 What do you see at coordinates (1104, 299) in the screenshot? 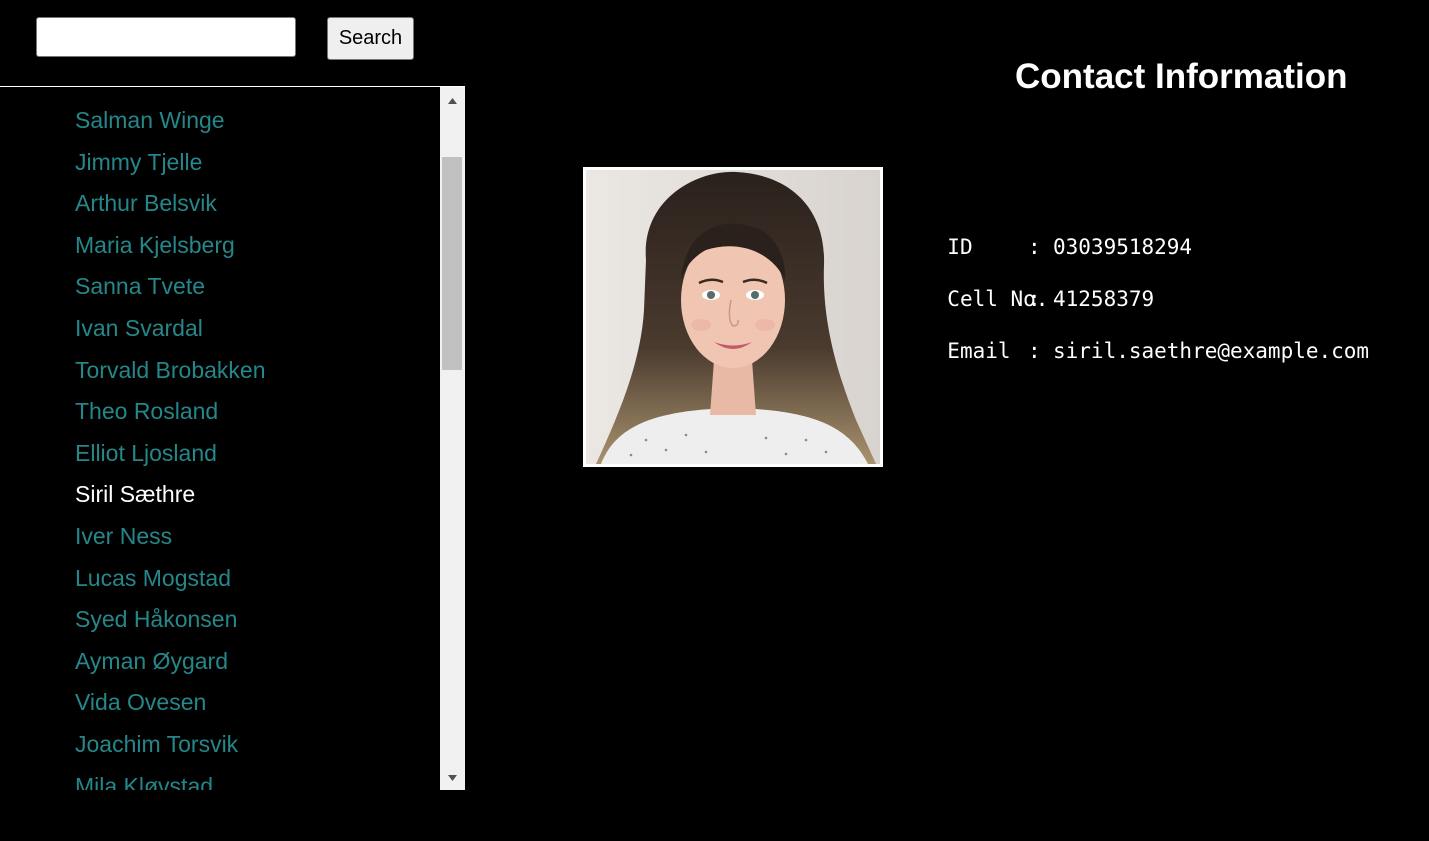
I see `cell-value: 41258379` at bounding box center [1104, 299].